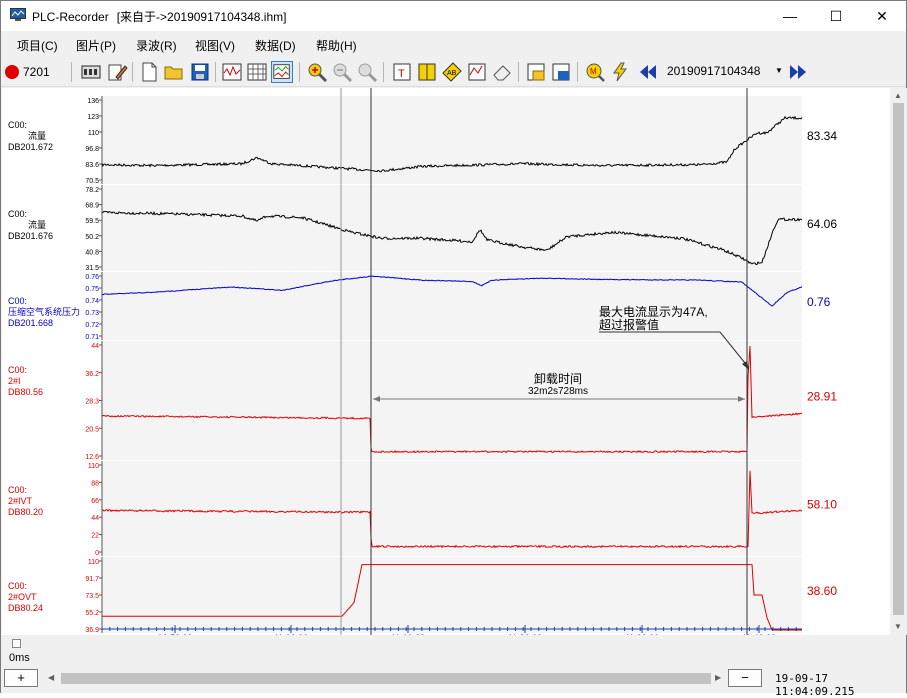 This screenshot has width=907, height=698. Describe the element at coordinates (215, 45) in the screenshot. I see `menu-view: 视图(V)` at that location.